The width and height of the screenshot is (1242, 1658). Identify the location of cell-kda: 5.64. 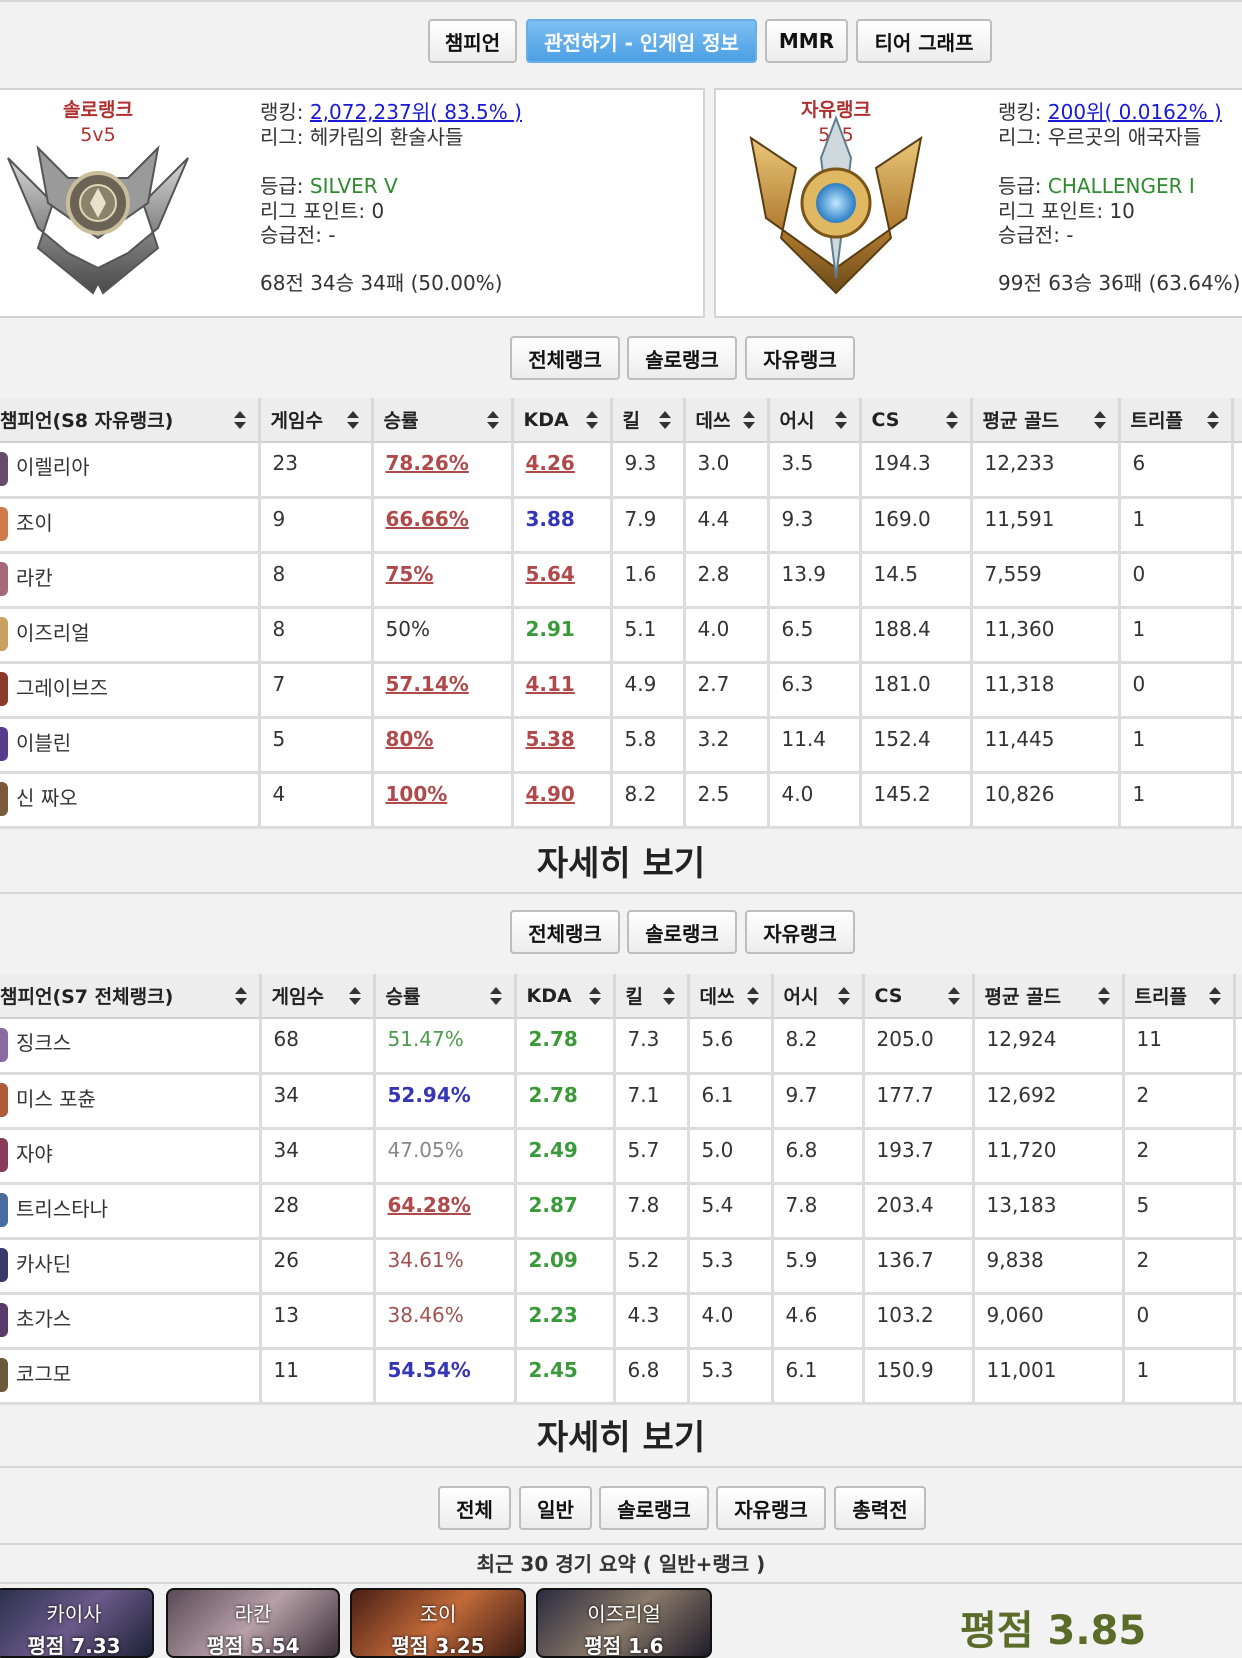
(550, 574).